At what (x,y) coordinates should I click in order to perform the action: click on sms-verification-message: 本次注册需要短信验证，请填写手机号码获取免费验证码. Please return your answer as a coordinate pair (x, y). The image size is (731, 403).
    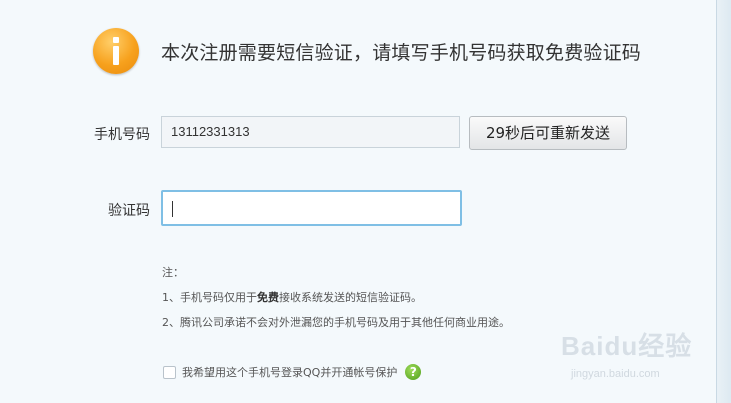
    Looking at the image, I should click on (401, 53).